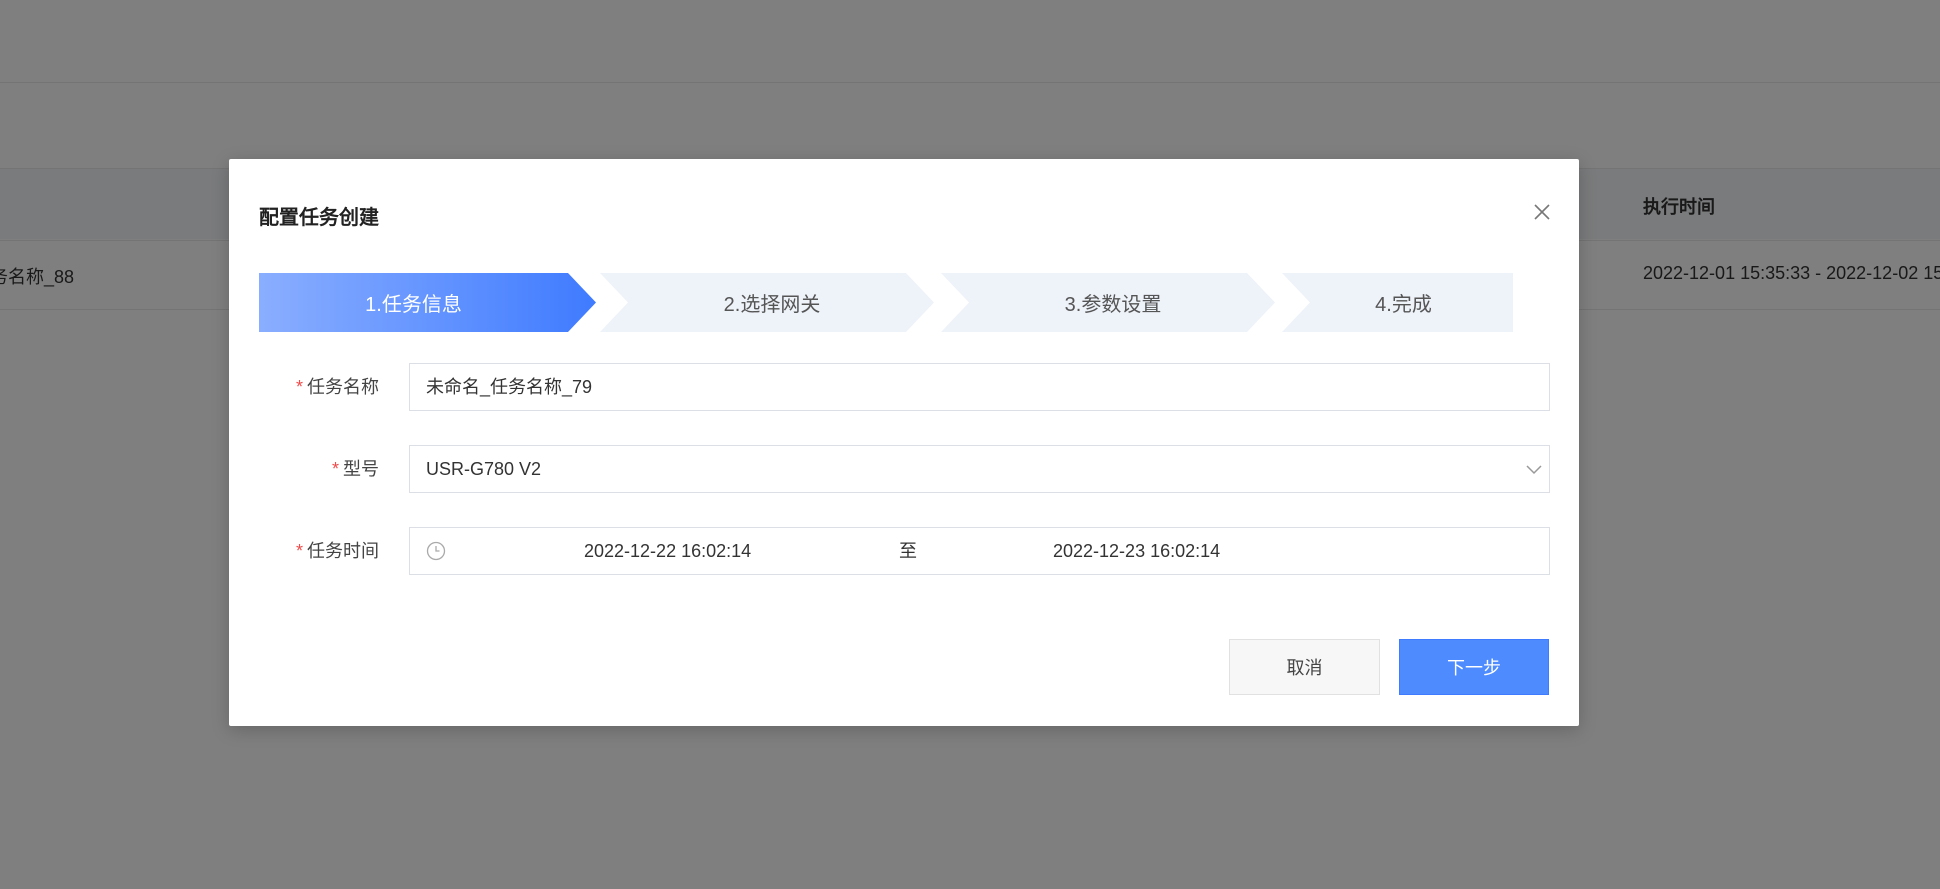  I want to click on form-row-model: * 型号 USR-G780 V2, so click(904, 469).